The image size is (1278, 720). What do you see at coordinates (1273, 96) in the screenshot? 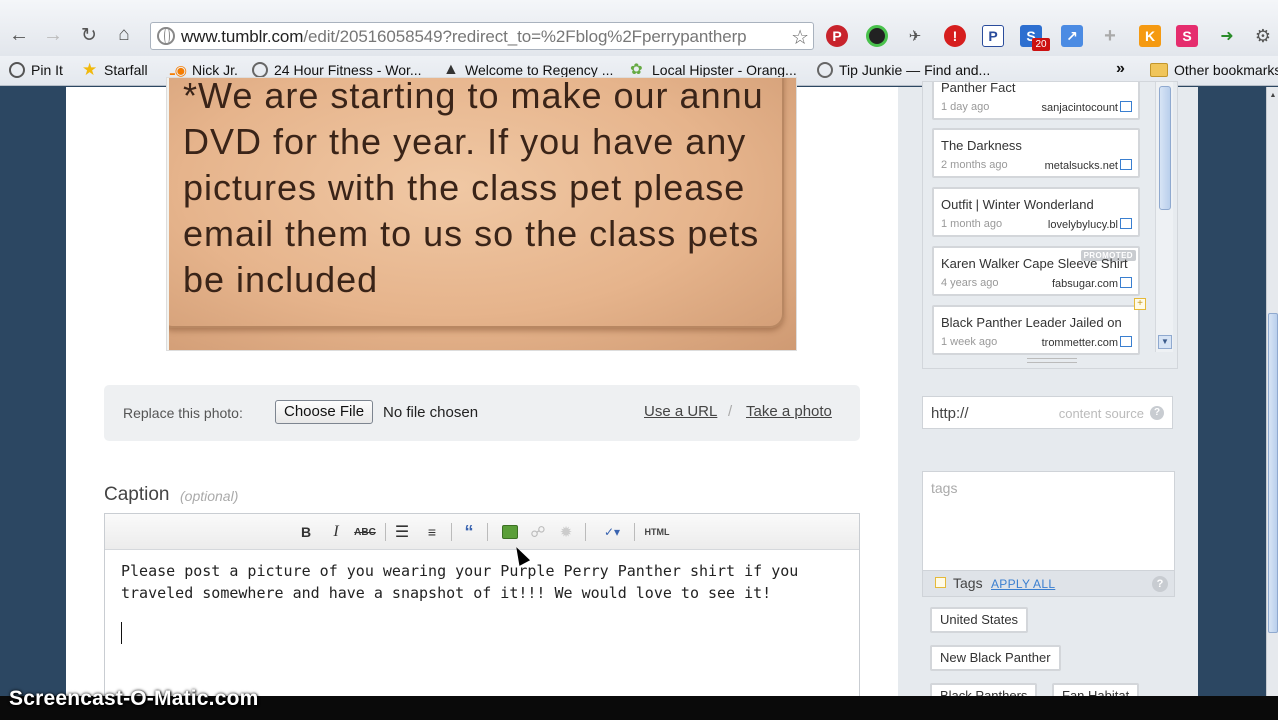
I see `scroll-up-arrow-icon: ▲` at bounding box center [1273, 96].